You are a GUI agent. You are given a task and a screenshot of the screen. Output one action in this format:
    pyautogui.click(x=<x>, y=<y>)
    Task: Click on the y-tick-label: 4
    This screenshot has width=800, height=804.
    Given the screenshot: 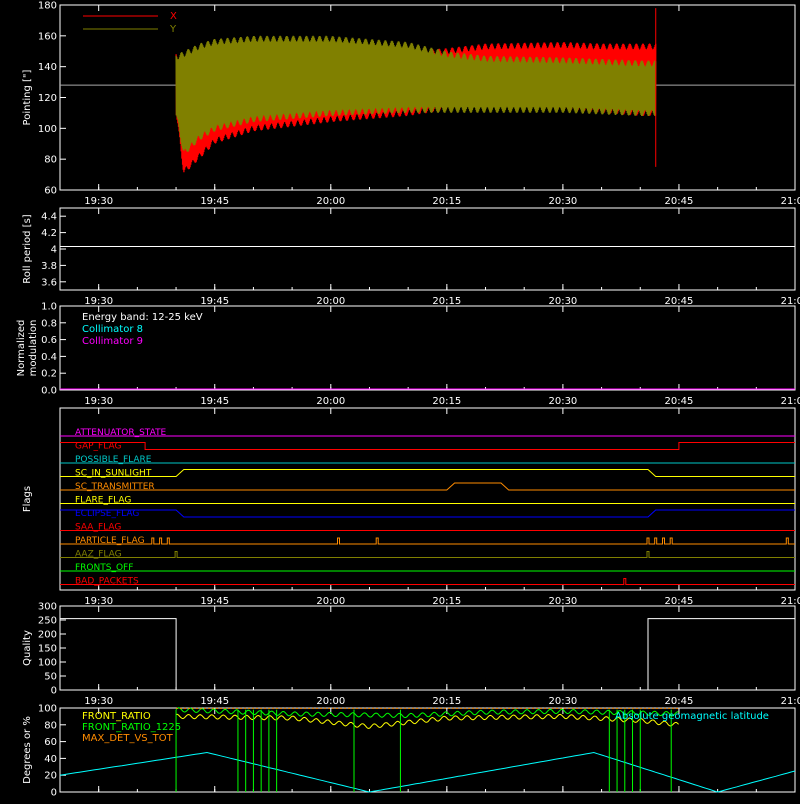 What is the action you would take?
    pyautogui.click(x=54, y=250)
    